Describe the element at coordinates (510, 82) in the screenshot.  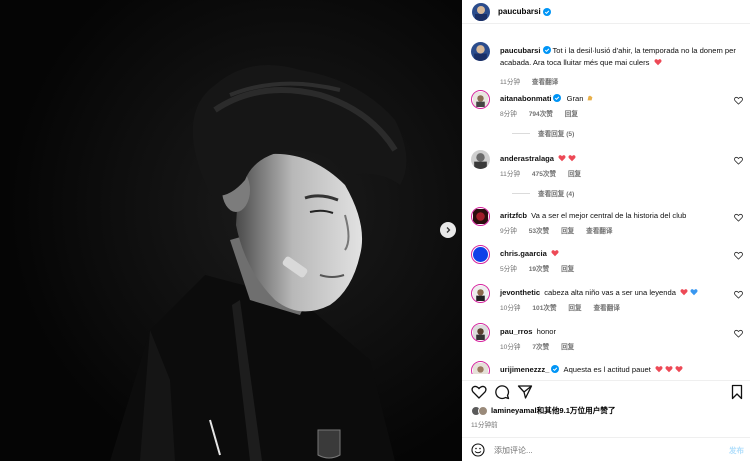
I see `caption-time: 11分钟` at that location.